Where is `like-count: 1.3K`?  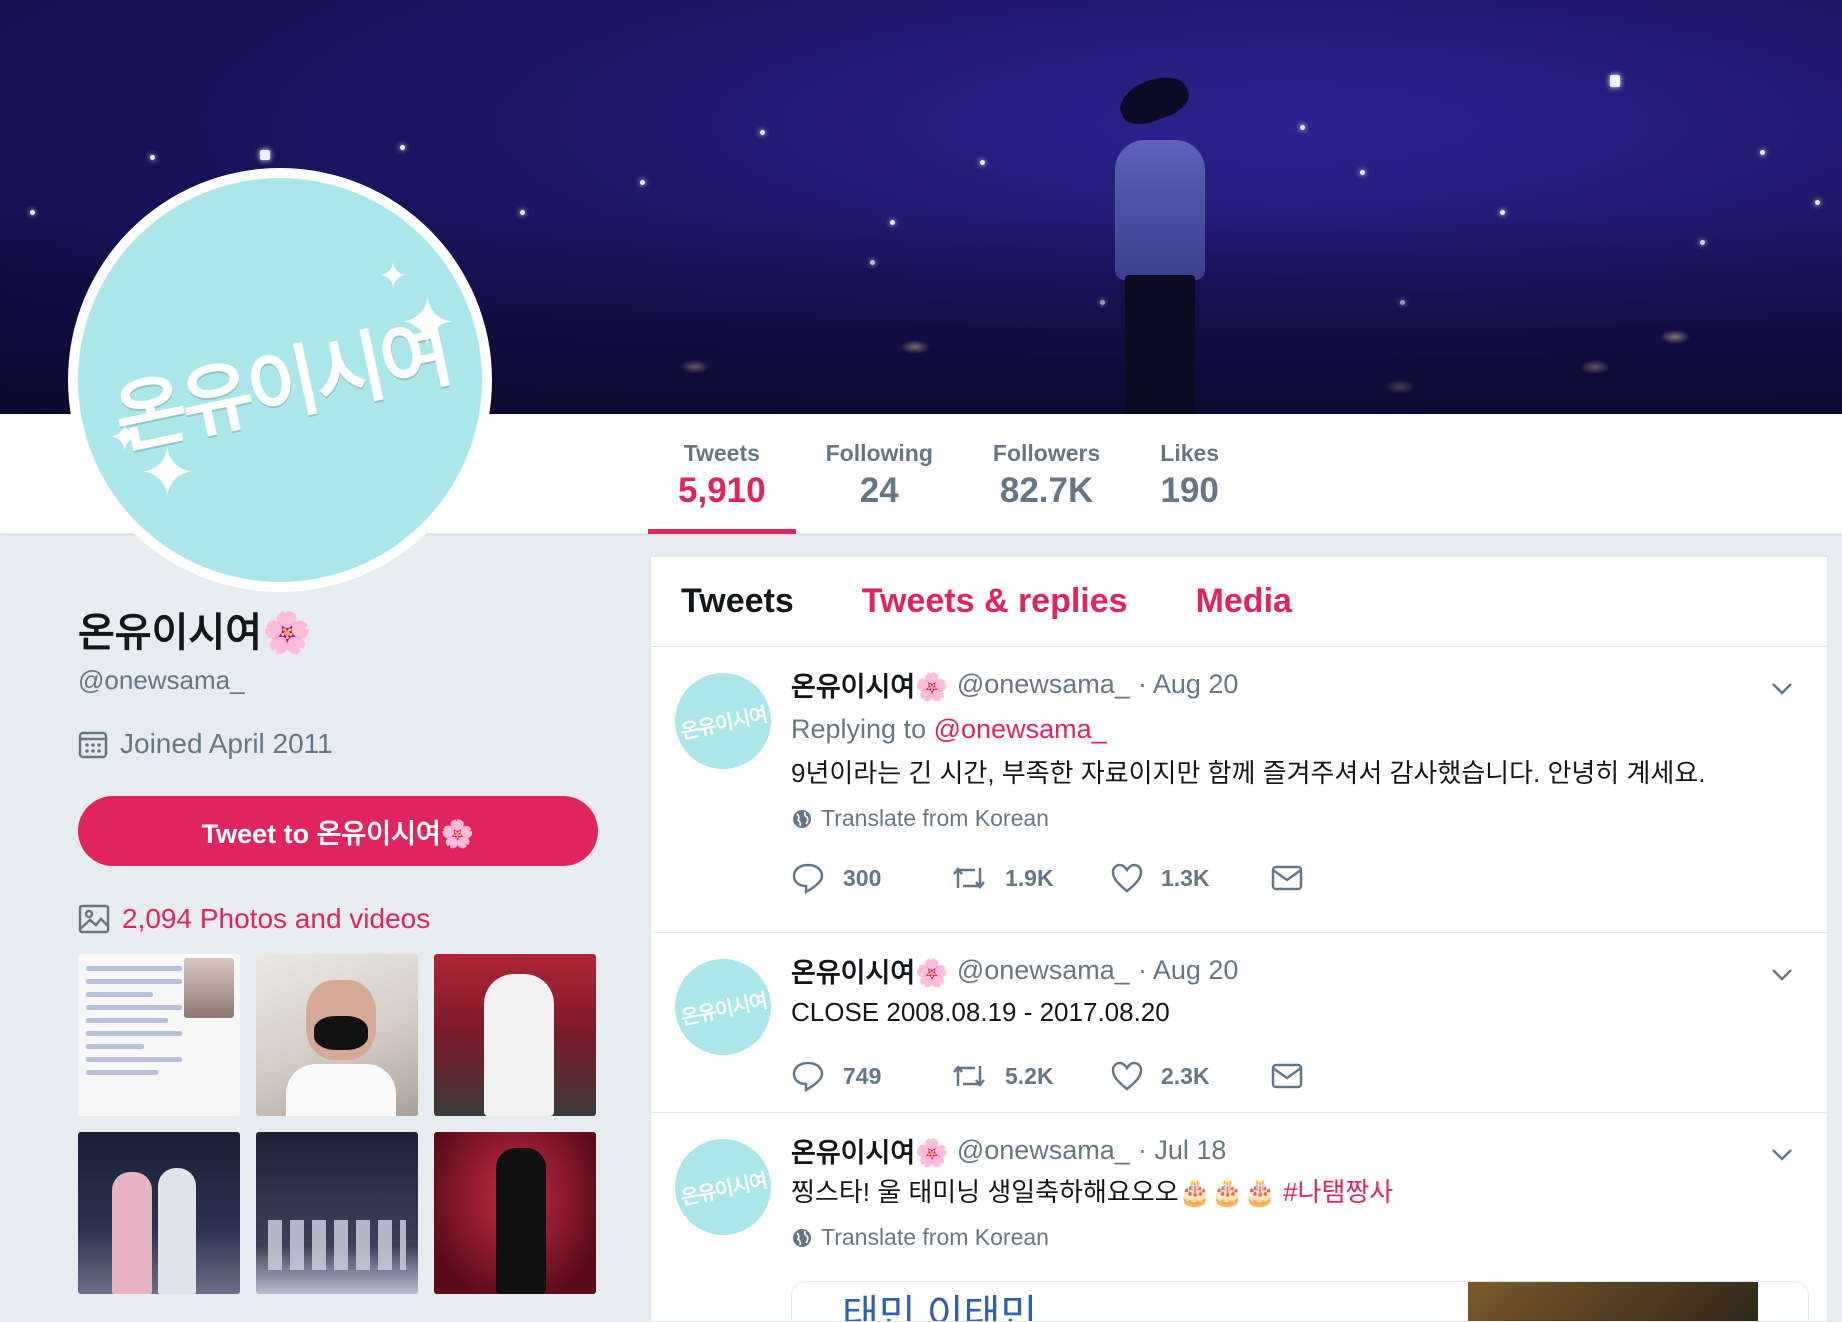
like-count: 1.3K is located at coordinates (1185, 877).